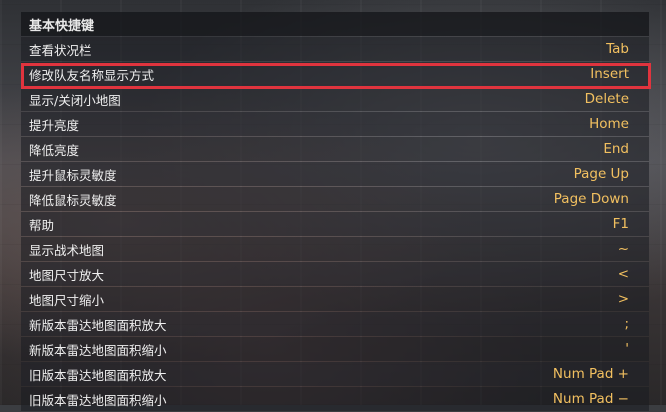  I want to click on keybinding-row-minimap: 显示/关闭小地图 Delete, so click(335, 99).